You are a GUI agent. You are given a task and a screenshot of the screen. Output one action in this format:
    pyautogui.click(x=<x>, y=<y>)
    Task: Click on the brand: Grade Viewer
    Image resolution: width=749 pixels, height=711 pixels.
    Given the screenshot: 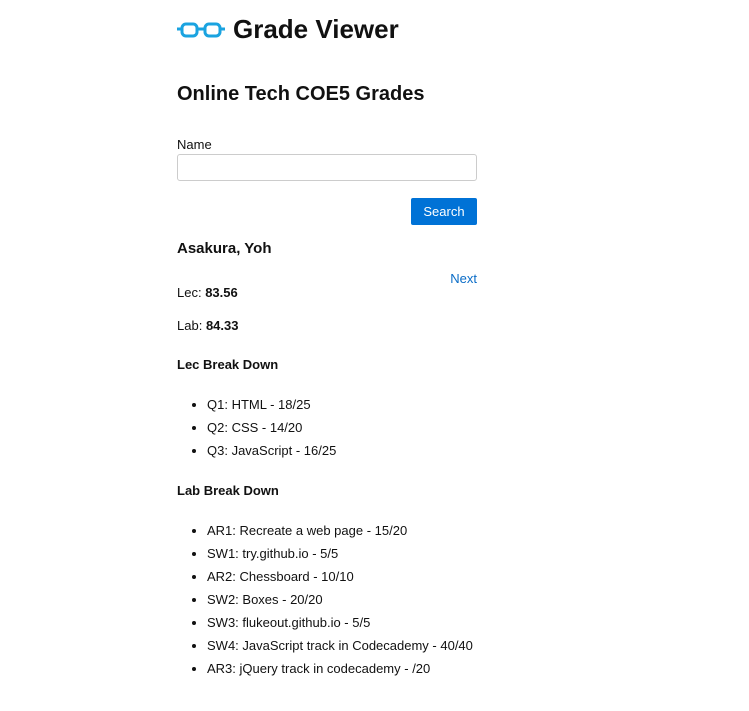 What is the action you would take?
    pyautogui.click(x=288, y=29)
    